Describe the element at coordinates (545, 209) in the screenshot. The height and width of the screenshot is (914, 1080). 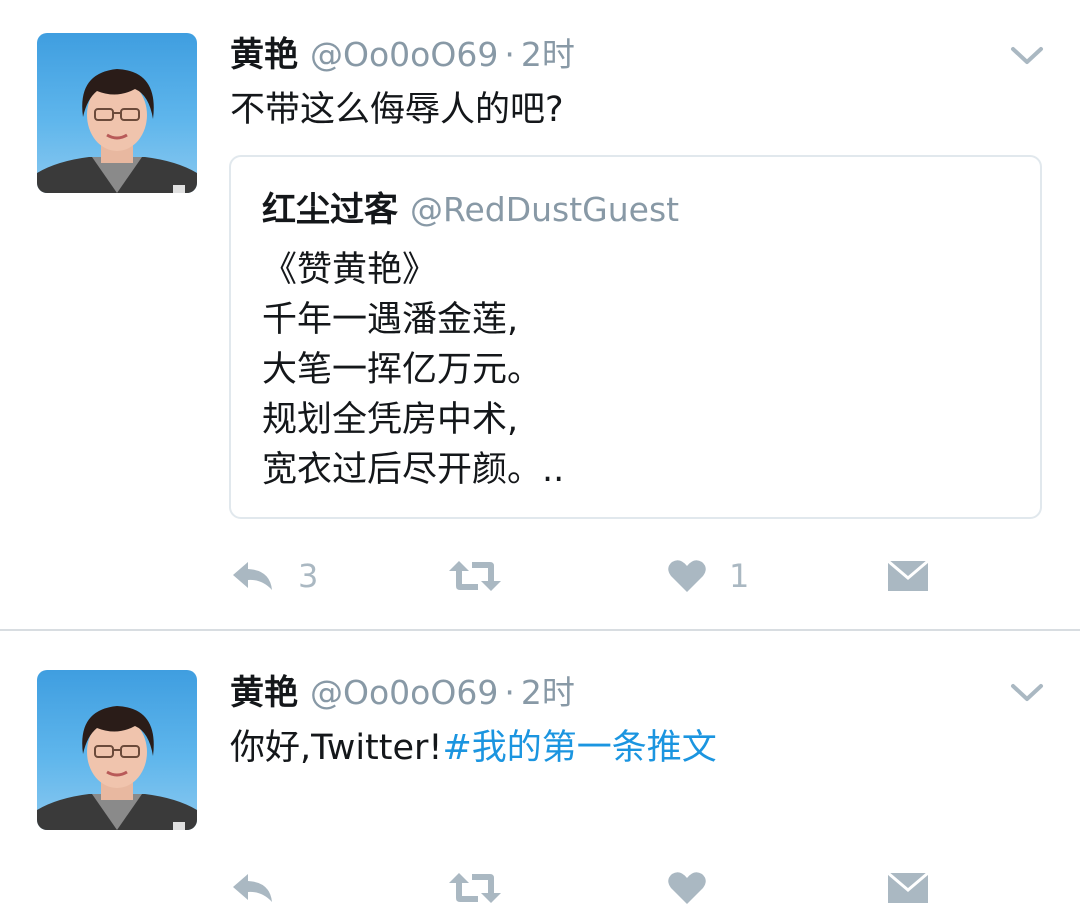
I see `quoted-handle: @RedDustGuest` at that location.